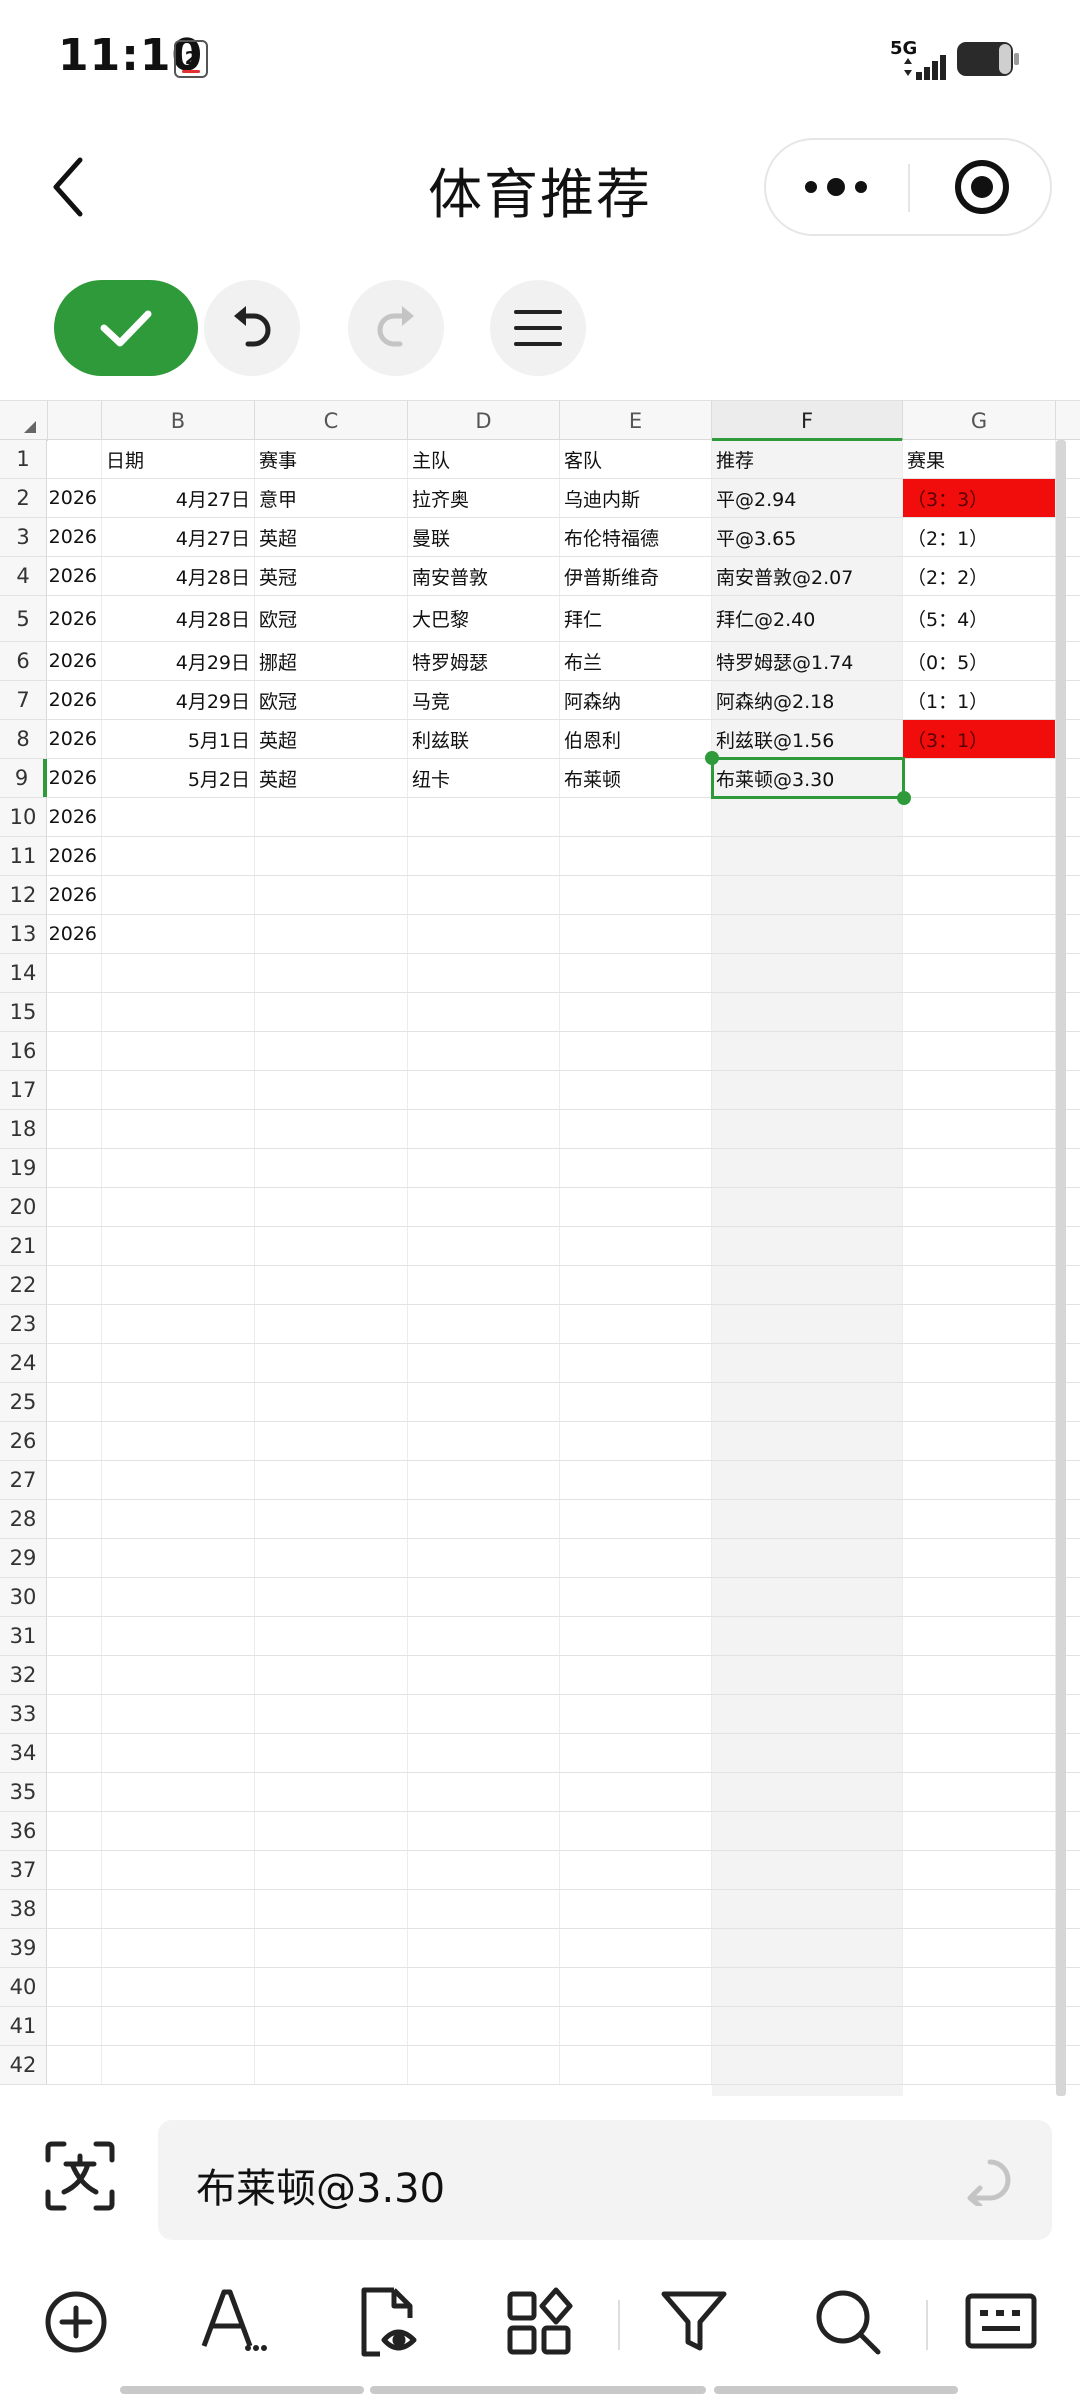 The width and height of the screenshot is (1080, 2400). I want to click on cell-away: 布兰, so click(636, 661).